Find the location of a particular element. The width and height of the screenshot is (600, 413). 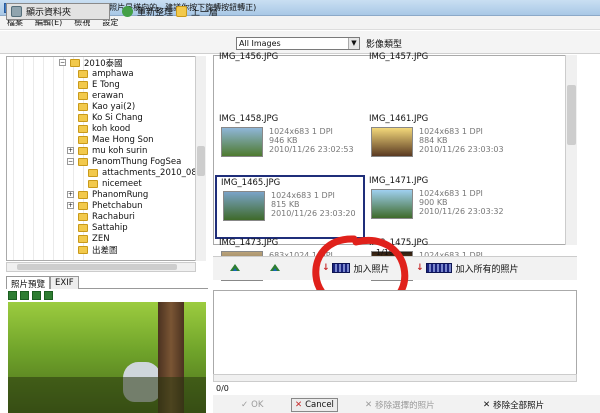

image-filter-select: All Images ▼ is located at coordinates (298, 43).